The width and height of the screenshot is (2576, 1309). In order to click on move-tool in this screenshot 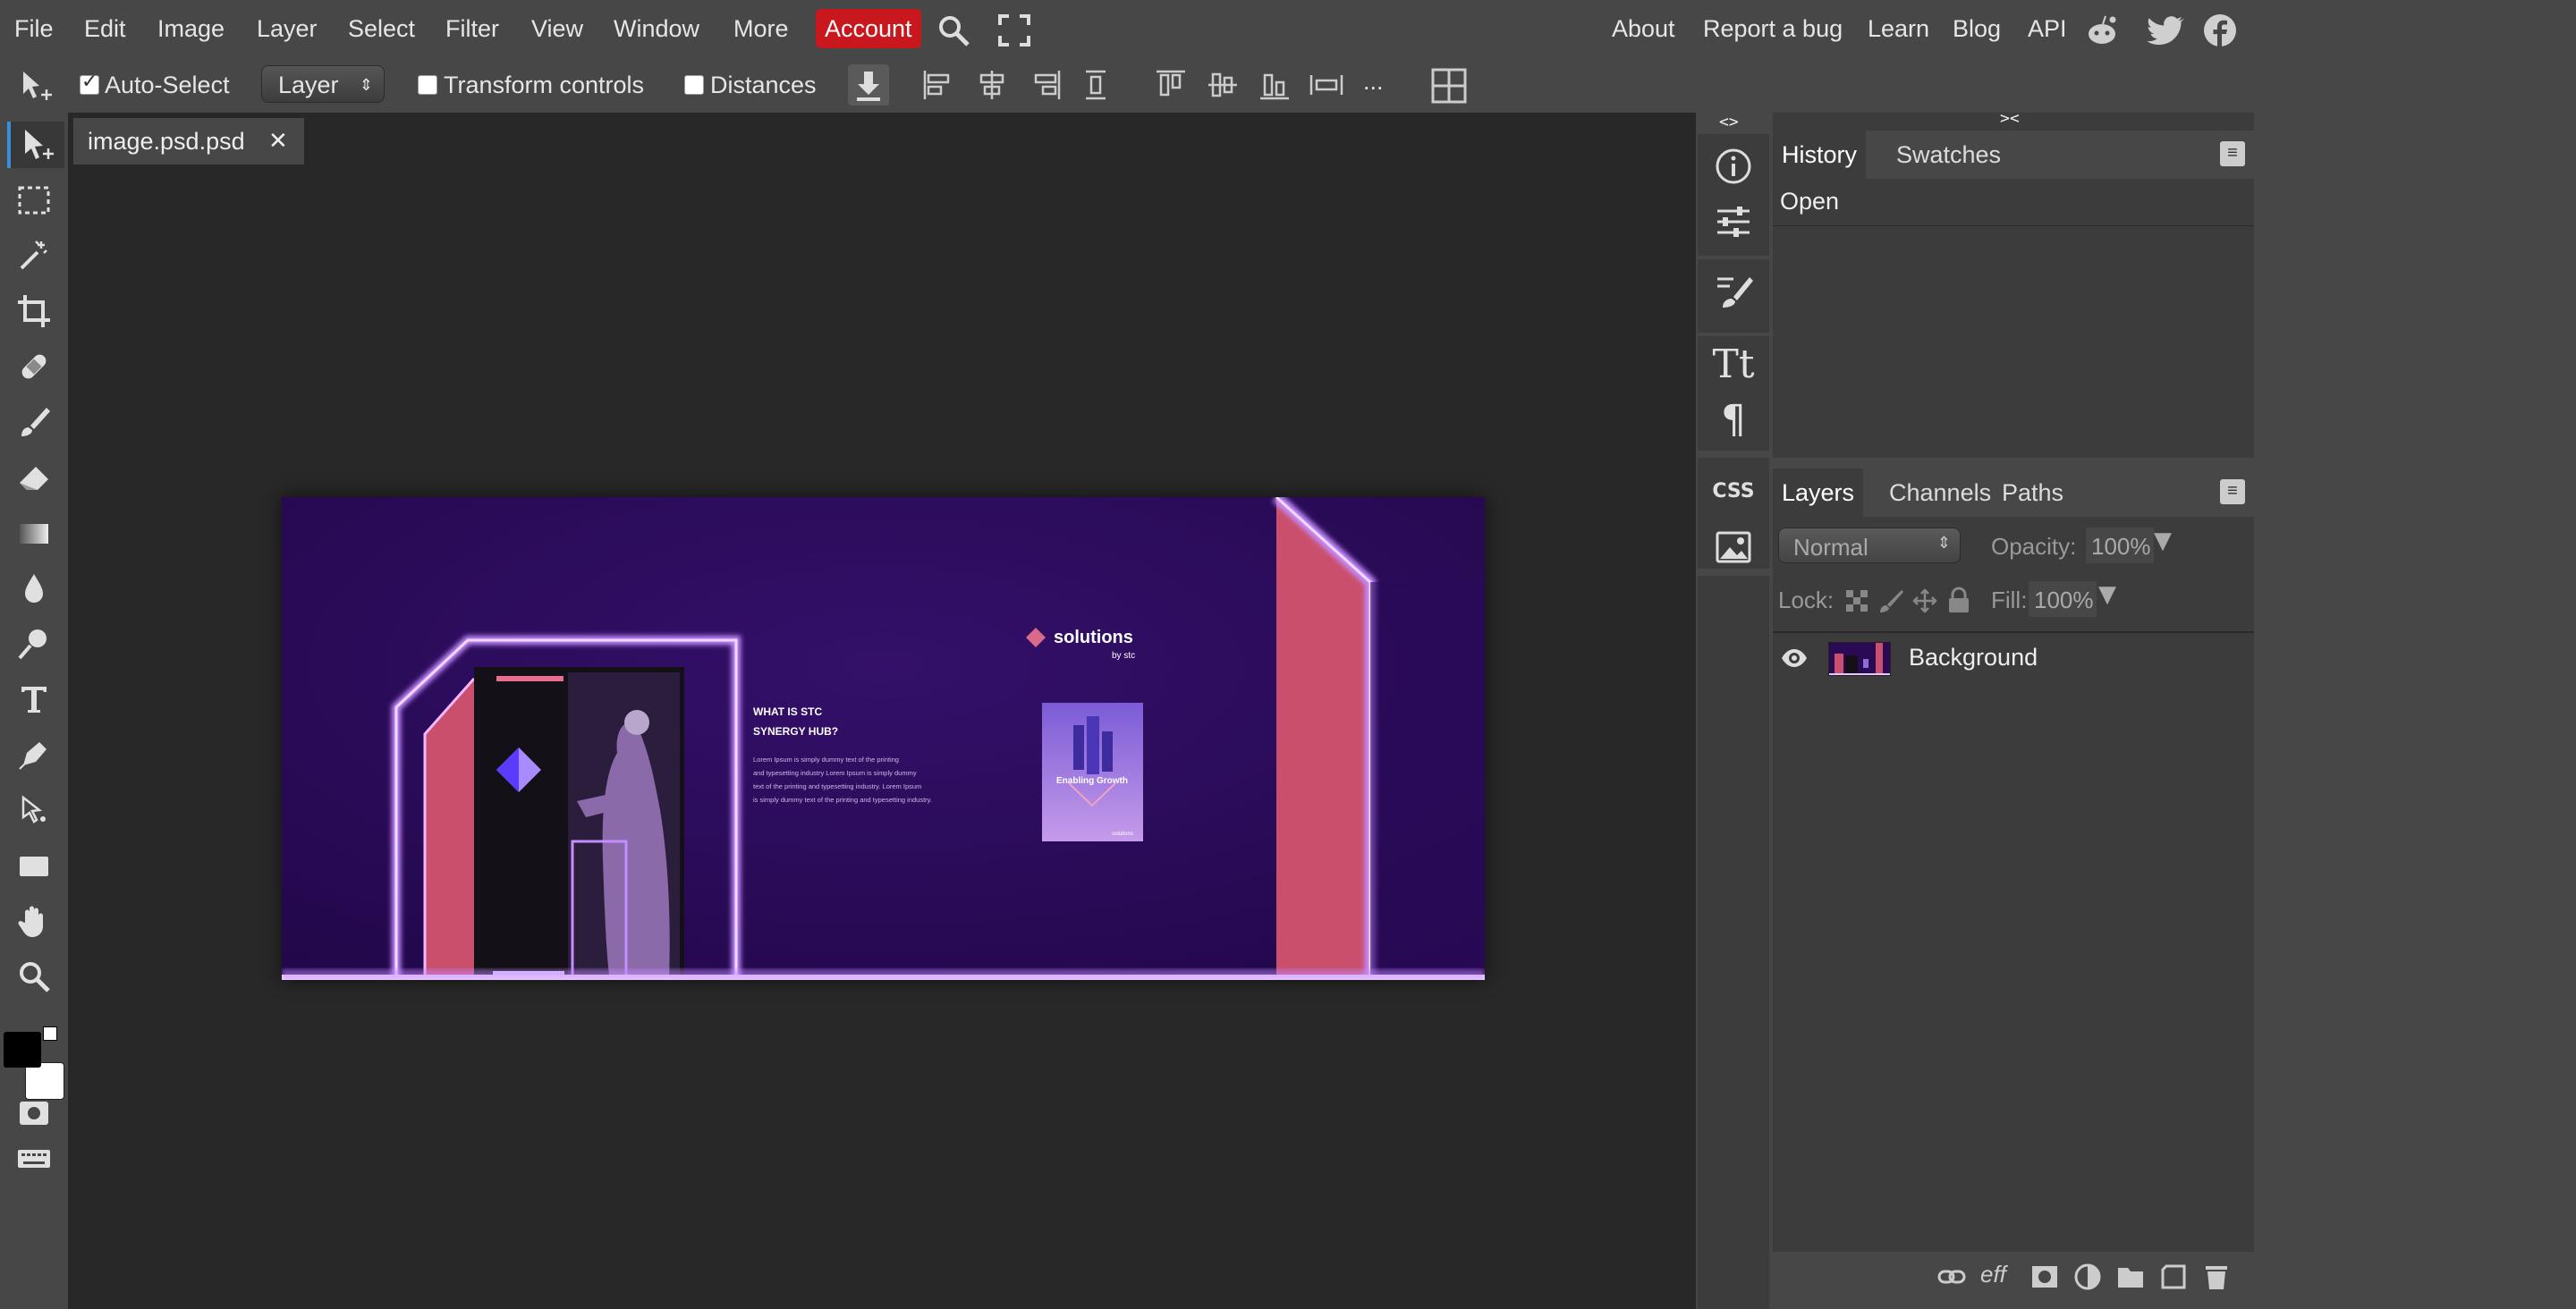, I will do `click(35, 145)`.